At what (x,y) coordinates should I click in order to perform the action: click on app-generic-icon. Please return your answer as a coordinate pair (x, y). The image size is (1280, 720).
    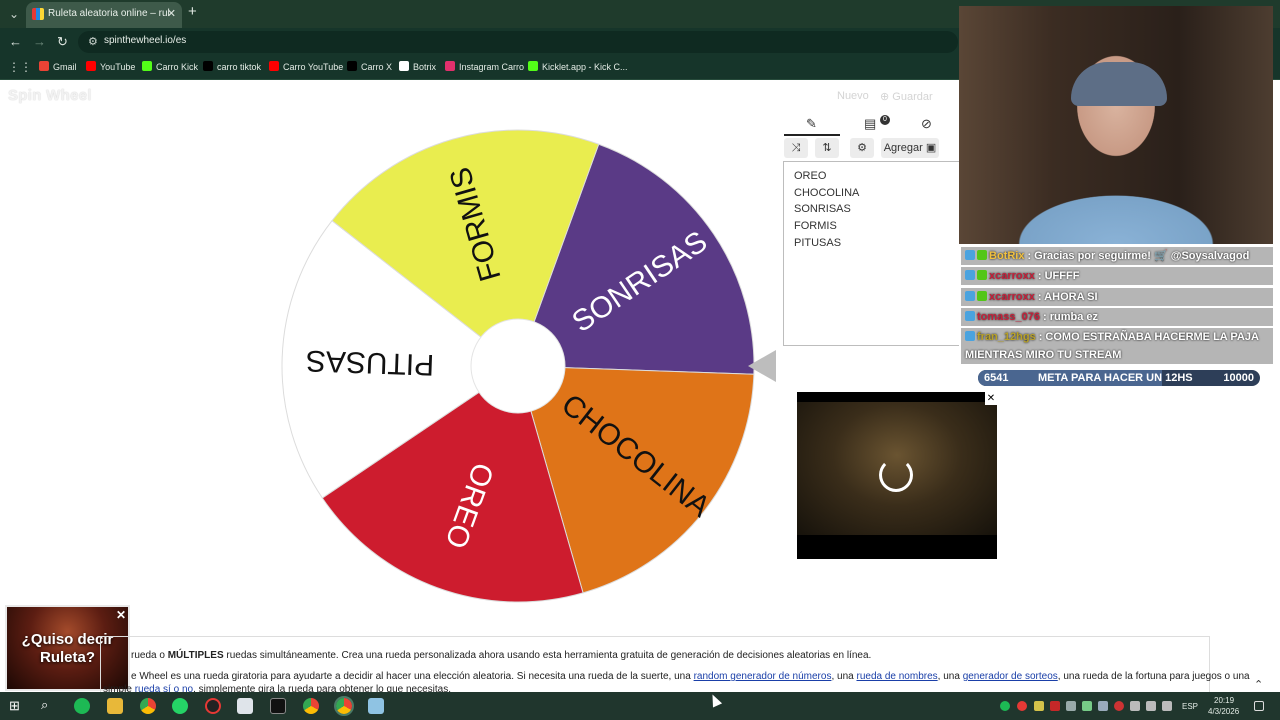
    Looking at the image, I should click on (376, 706).